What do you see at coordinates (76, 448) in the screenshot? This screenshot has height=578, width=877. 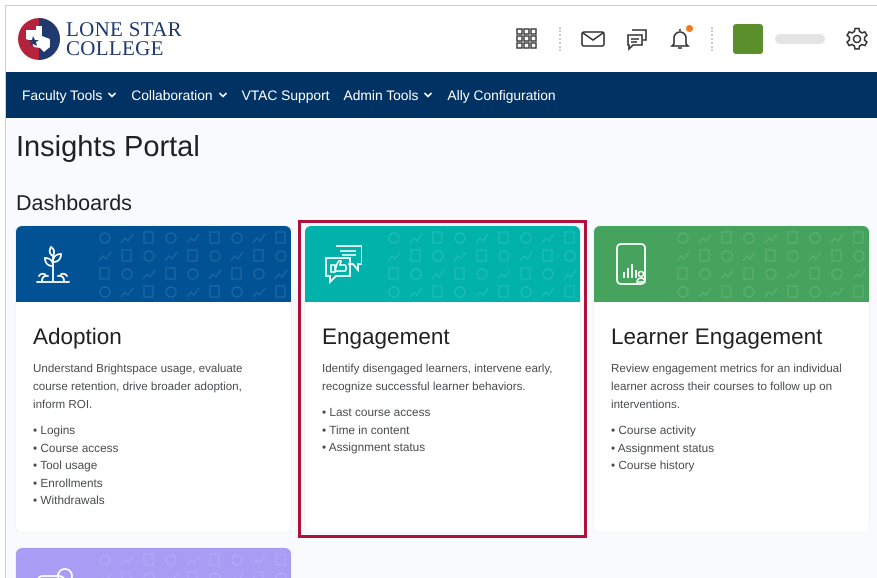 I see `metric-item: • Course access` at bounding box center [76, 448].